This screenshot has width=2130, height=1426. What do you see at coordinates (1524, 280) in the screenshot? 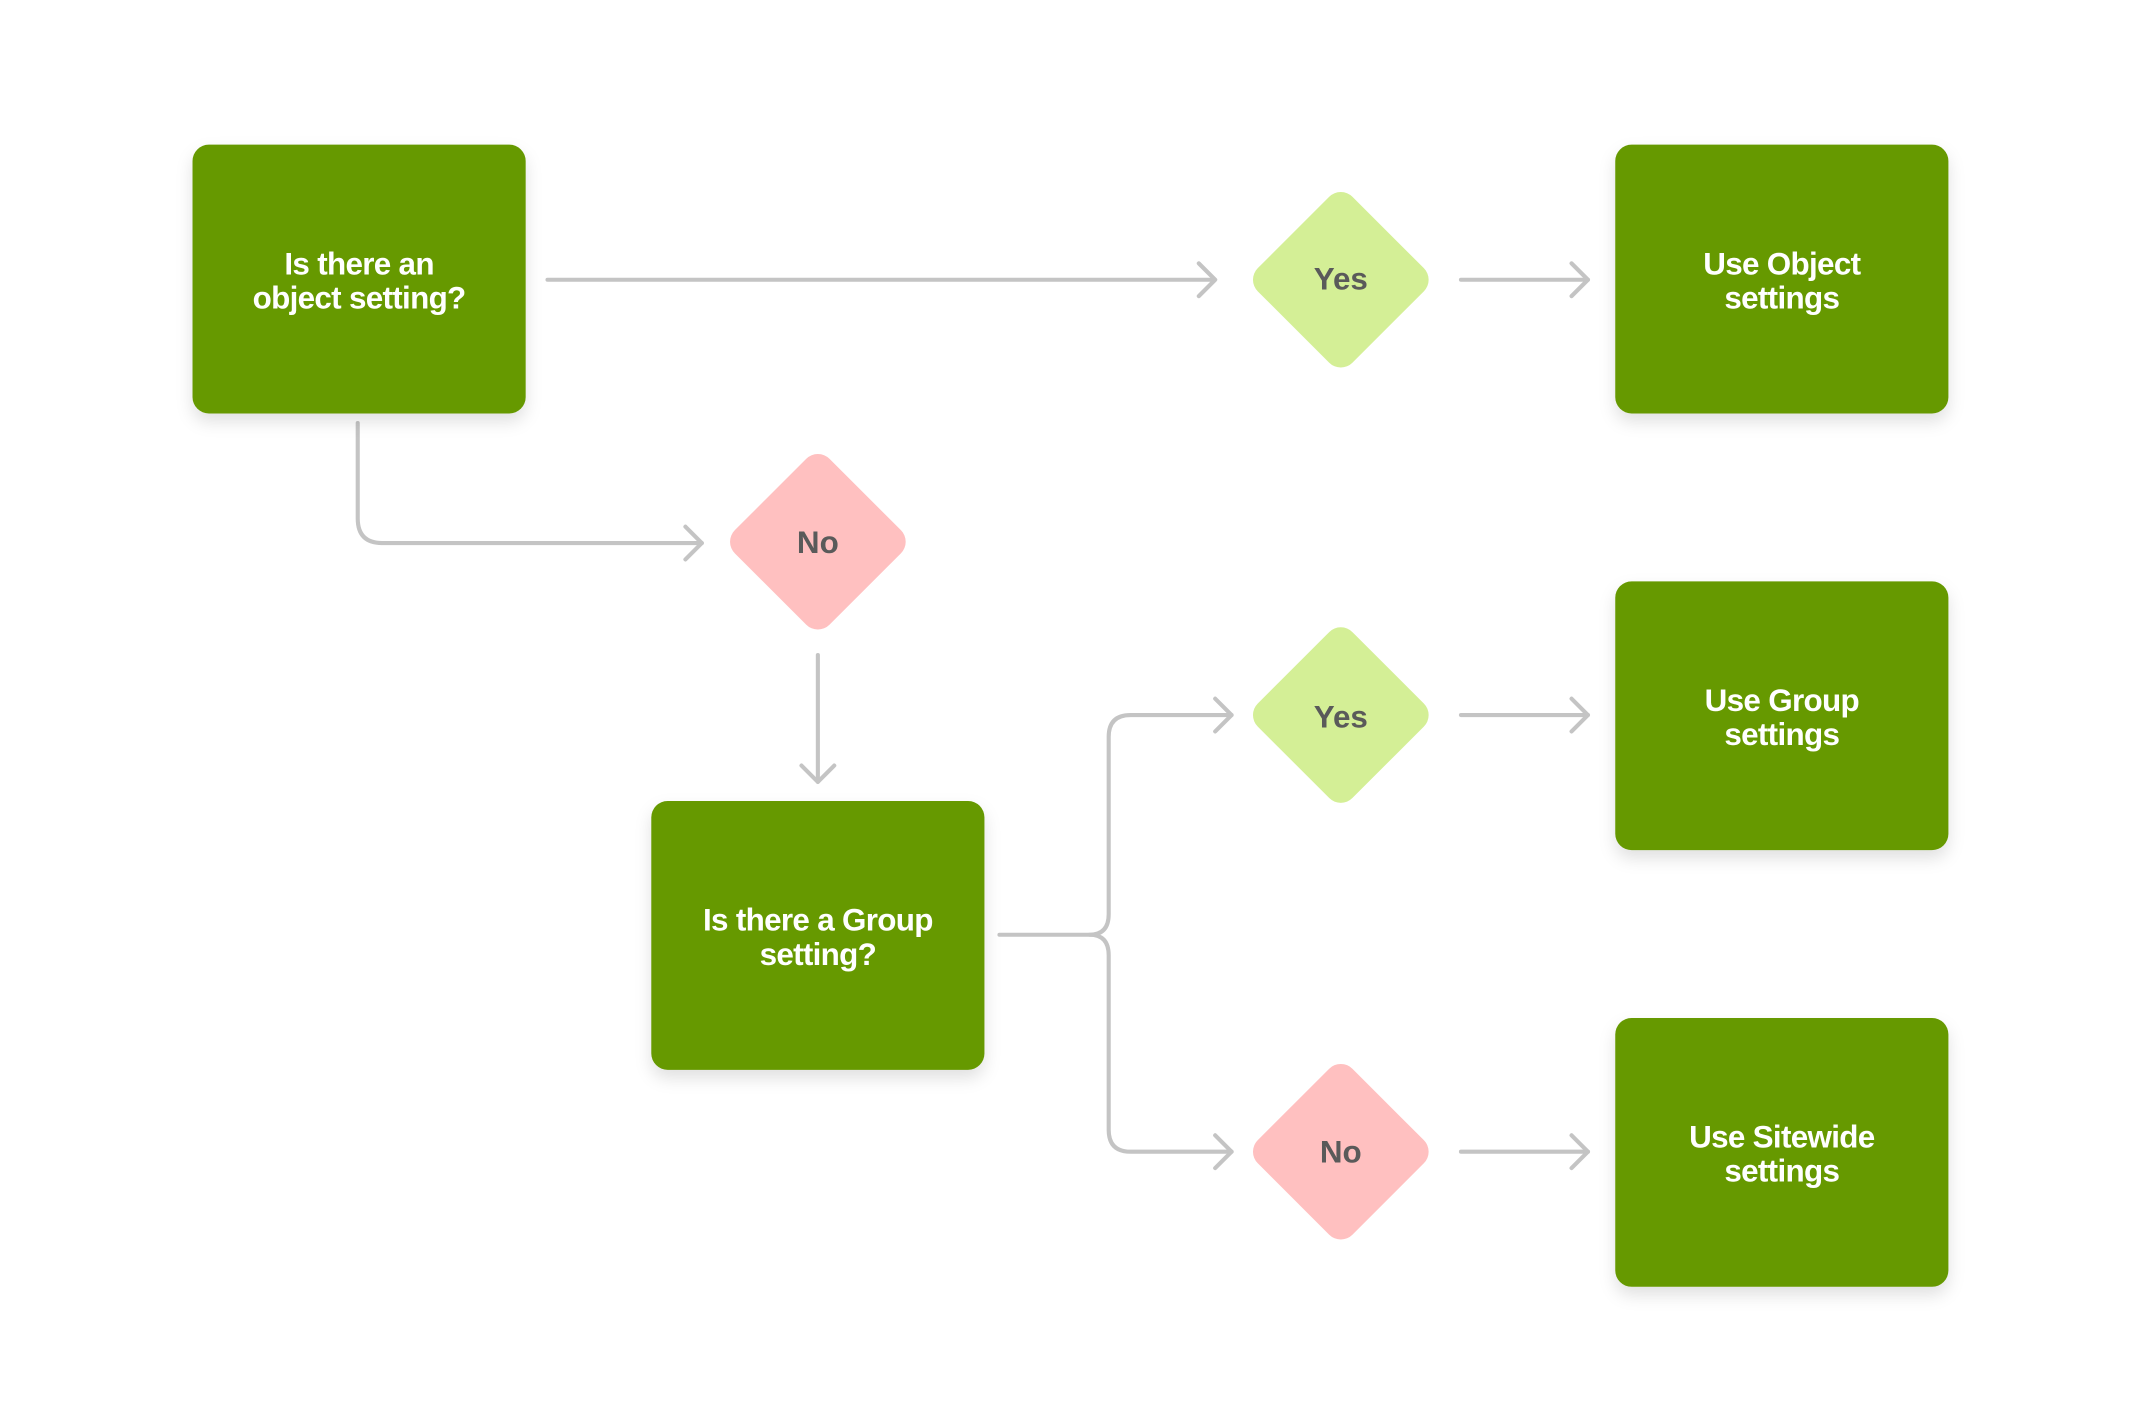
I see `connector-yes-use-object` at bounding box center [1524, 280].